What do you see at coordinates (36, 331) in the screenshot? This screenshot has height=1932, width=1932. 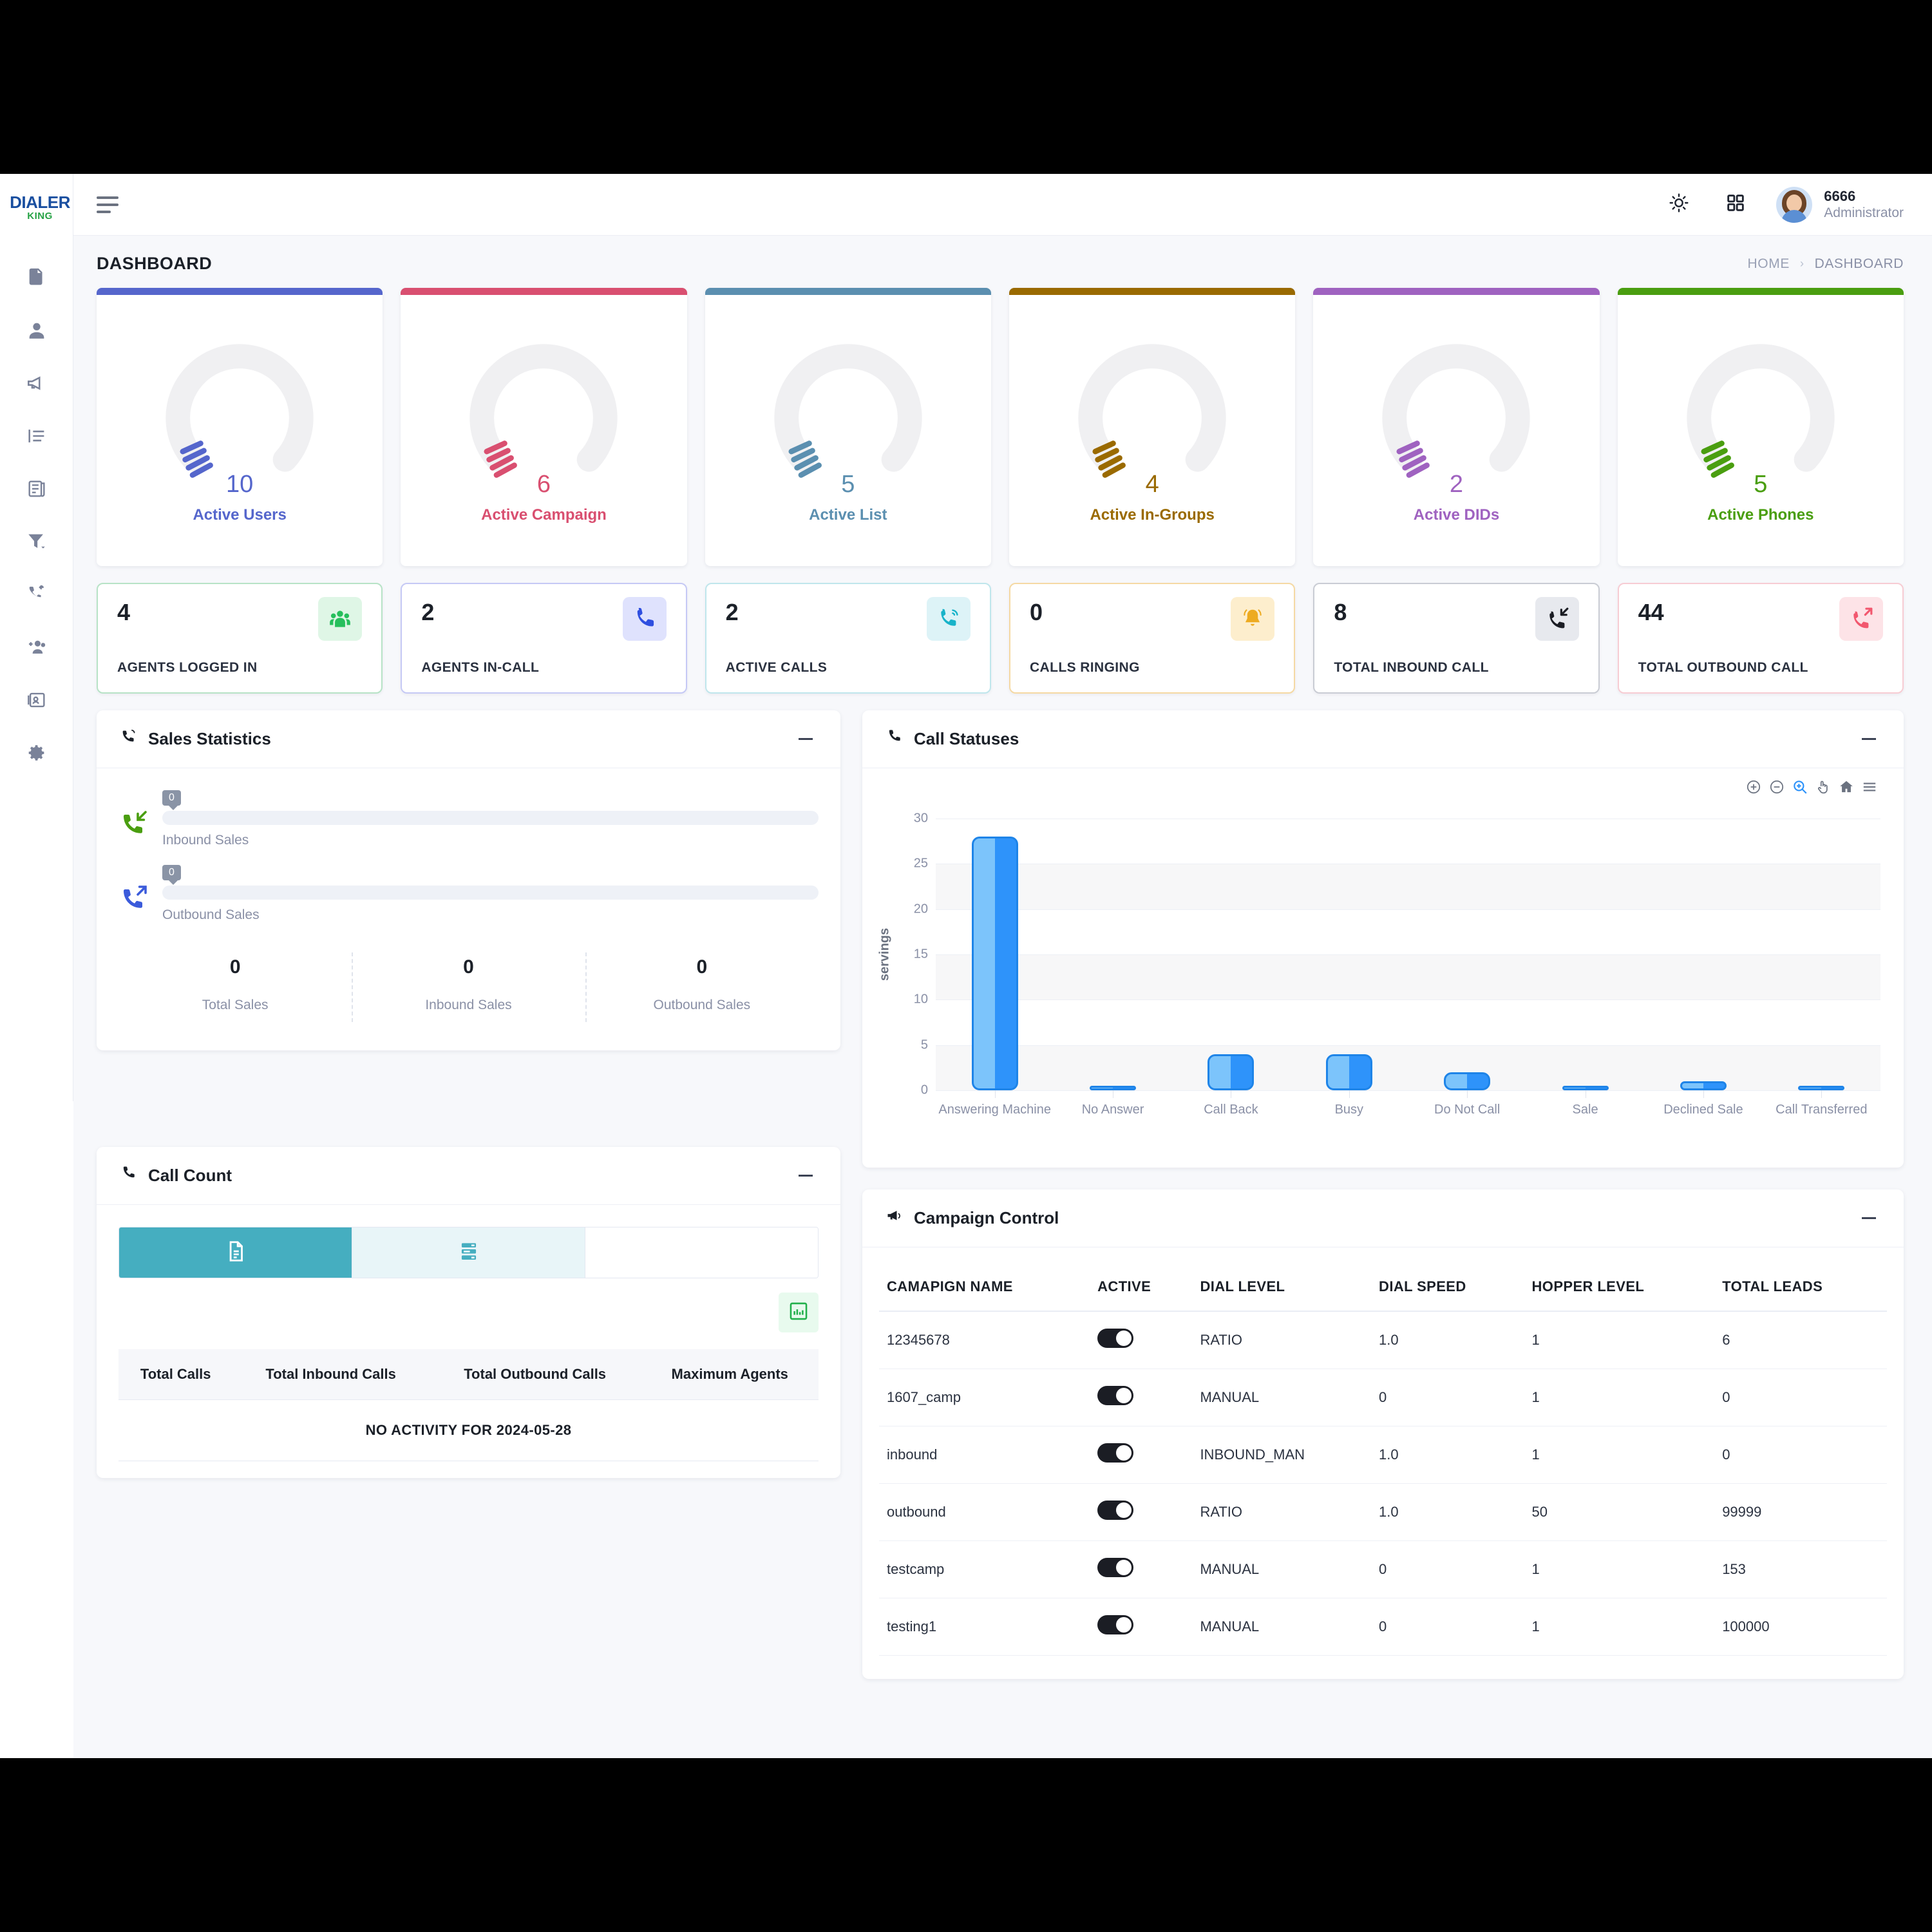 I see `sidebar-item-users` at bounding box center [36, 331].